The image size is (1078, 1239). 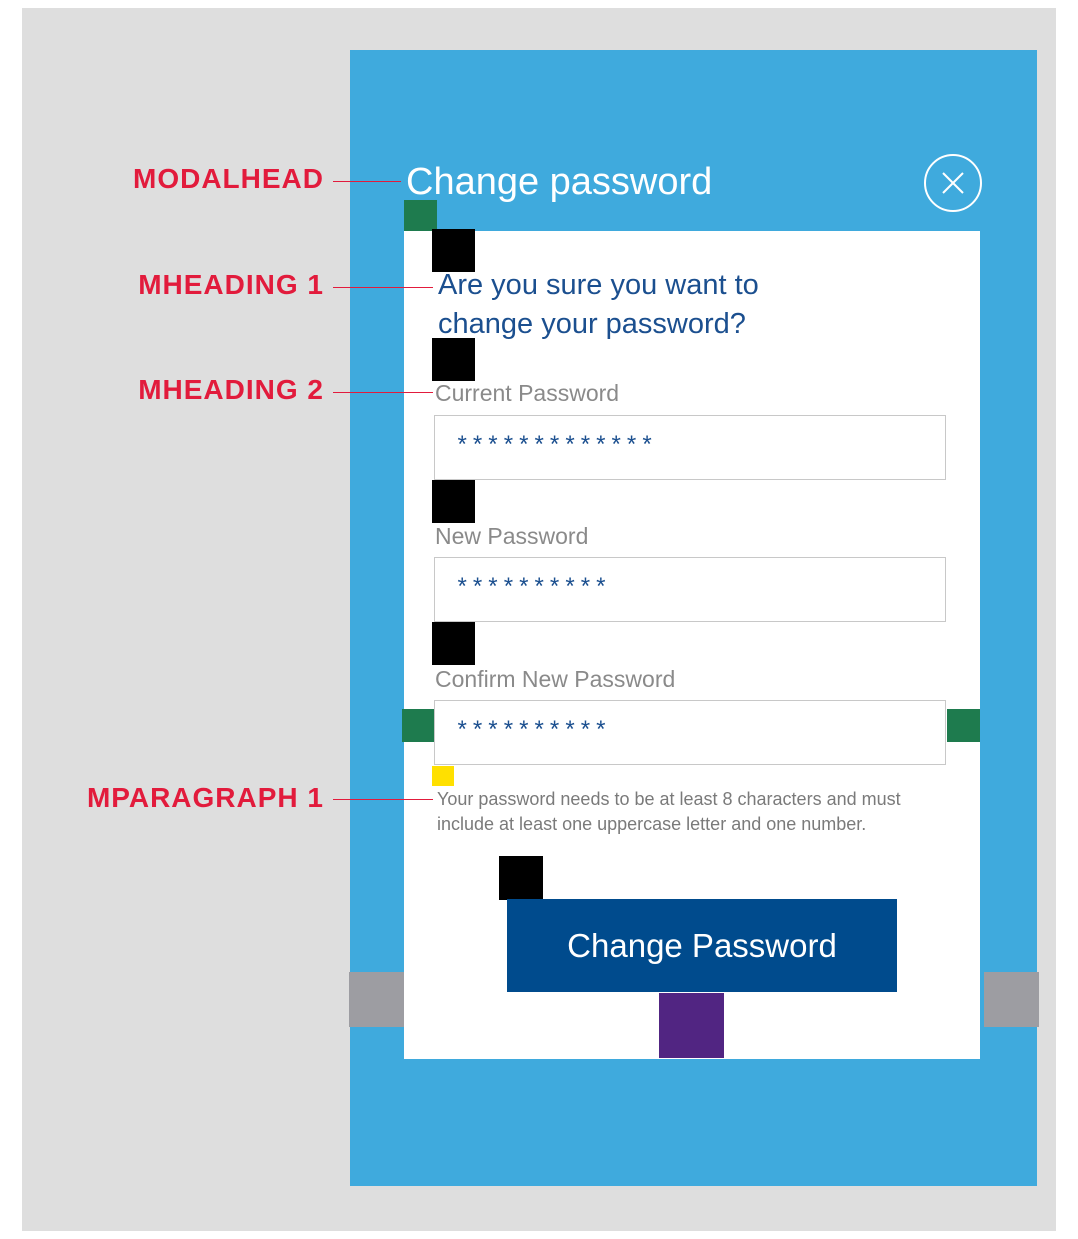 What do you see at coordinates (205, 797) in the screenshot?
I see `callout-mparagraph1: MPARAGRAPH 1` at bounding box center [205, 797].